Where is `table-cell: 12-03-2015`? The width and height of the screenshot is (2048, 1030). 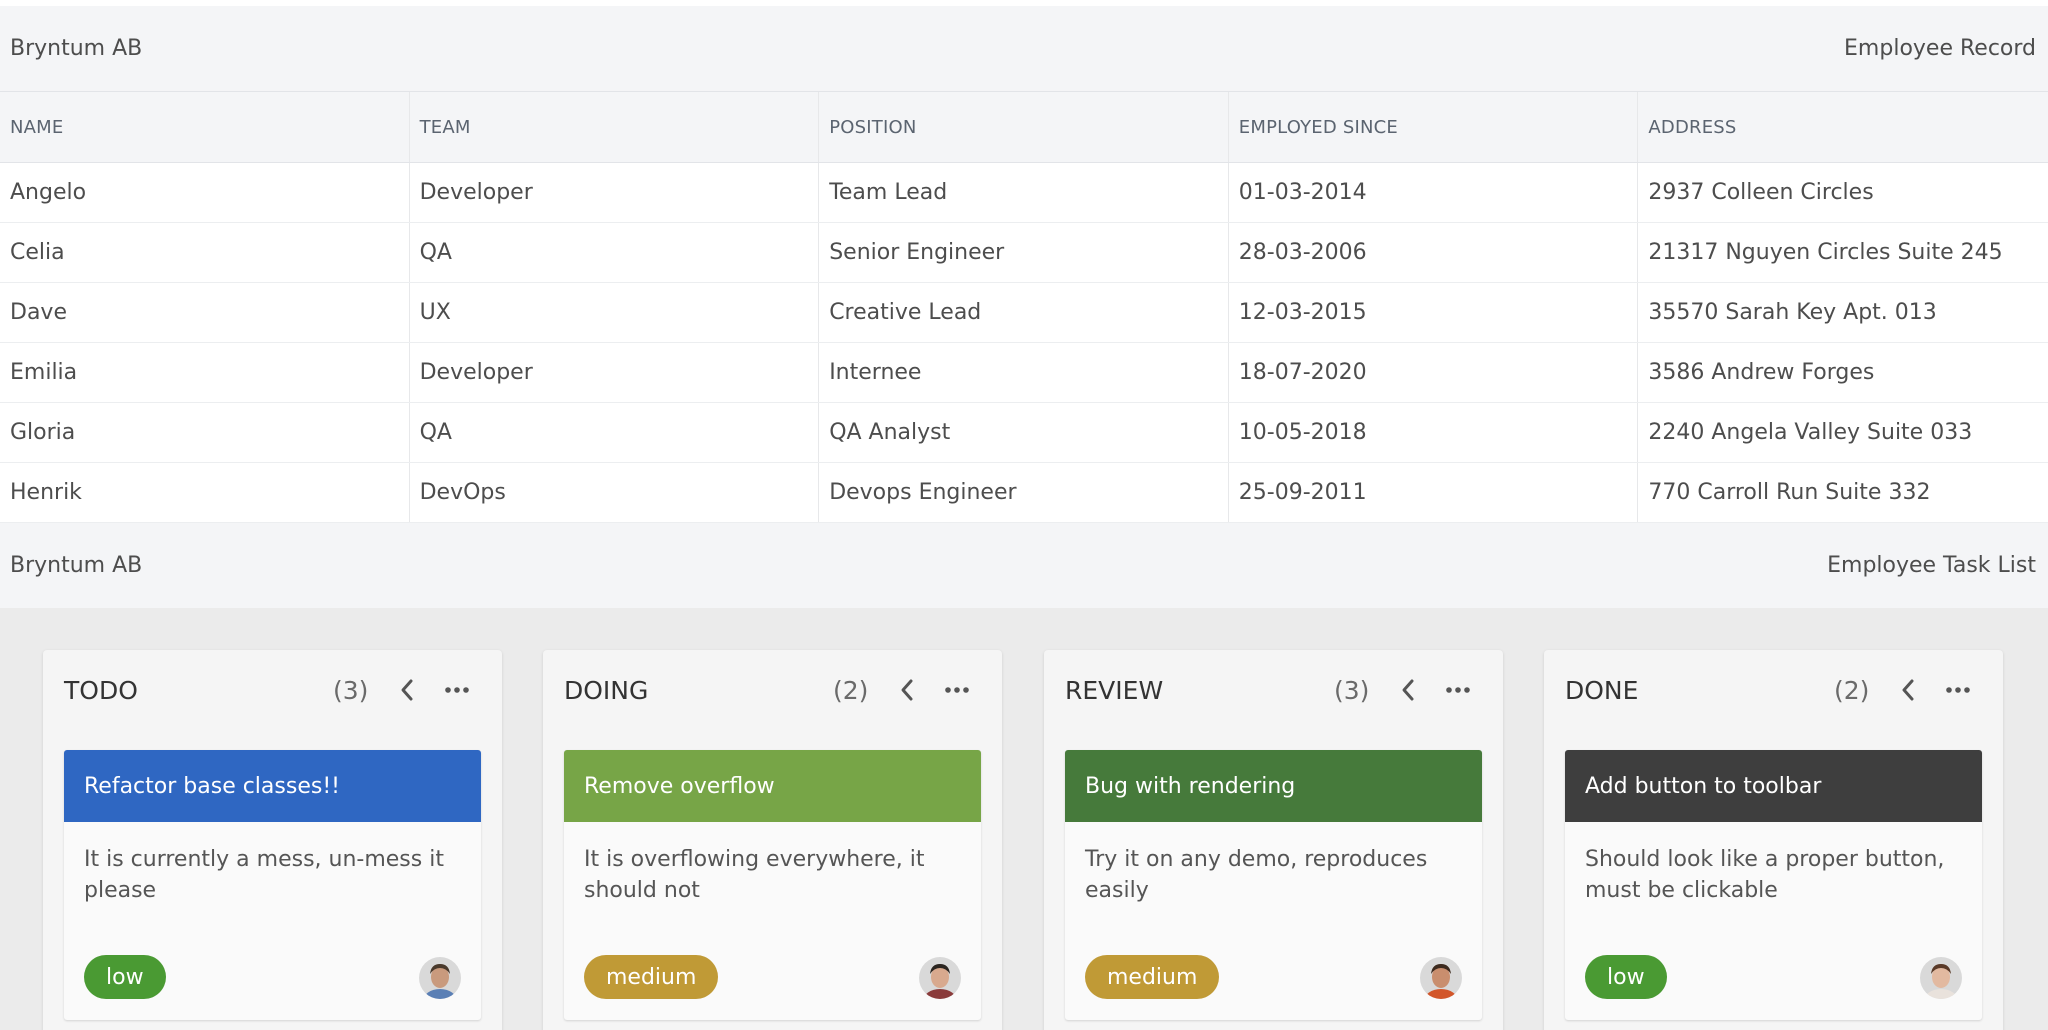
table-cell: 12-03-2015 is located at coordinates (1434, 312).